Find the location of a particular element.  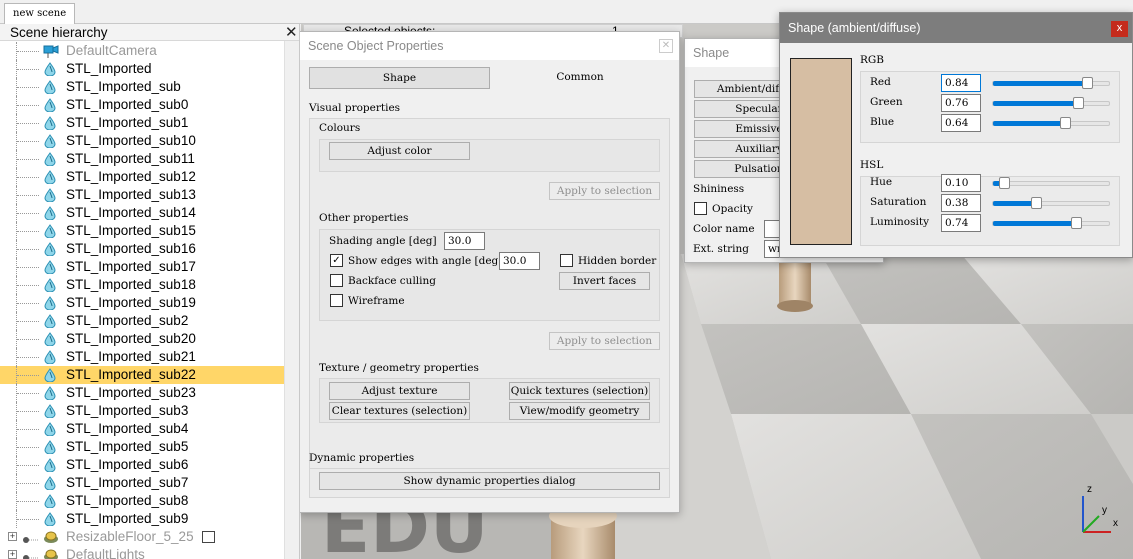

tree-item-selected: STL_Imported_sub22 is located at coordinates (142, 375).